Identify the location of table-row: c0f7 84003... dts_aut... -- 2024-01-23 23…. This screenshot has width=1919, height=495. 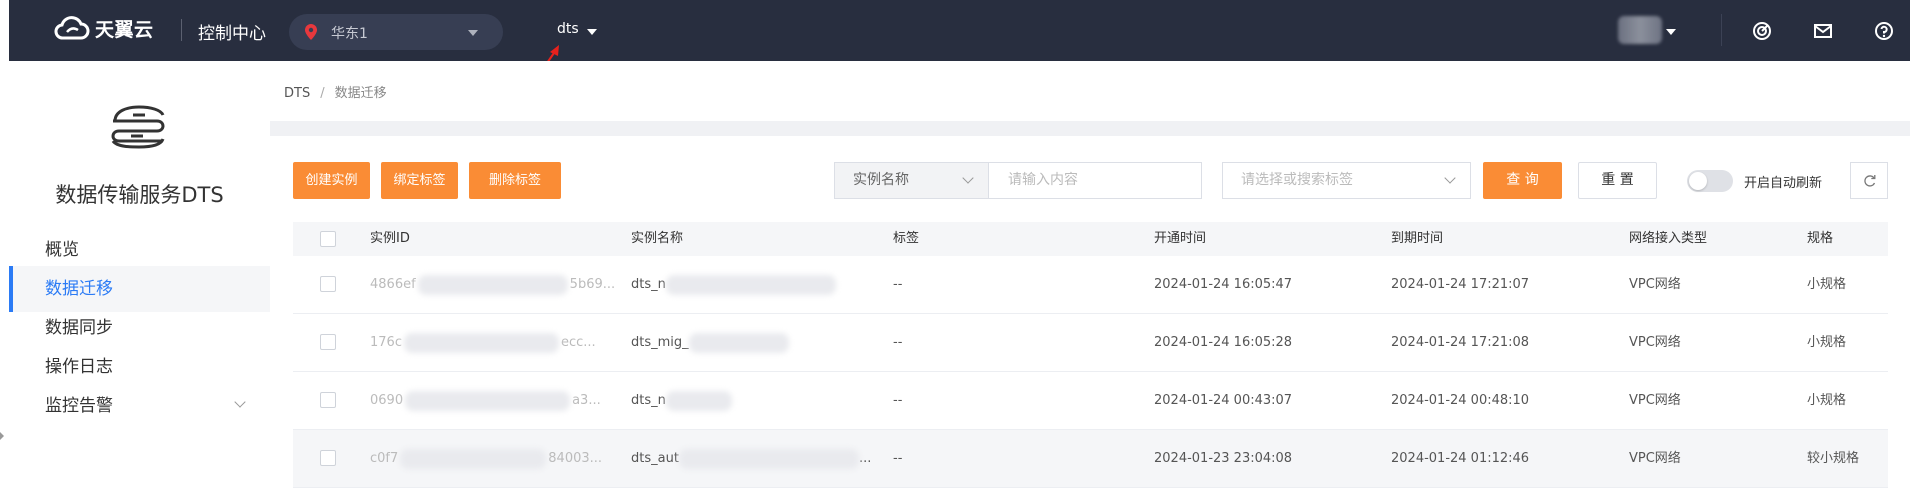
(1090, 459).